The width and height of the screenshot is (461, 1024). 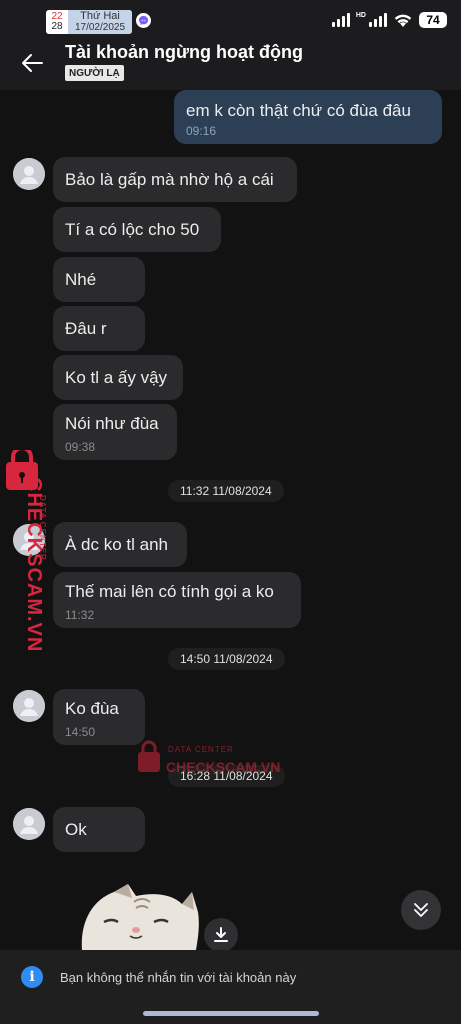 What do you see at coordinates (226, 491) in the screenshot?
I see `date-separator: 11:32 11/08/2024` at bounding box center [226, 491].